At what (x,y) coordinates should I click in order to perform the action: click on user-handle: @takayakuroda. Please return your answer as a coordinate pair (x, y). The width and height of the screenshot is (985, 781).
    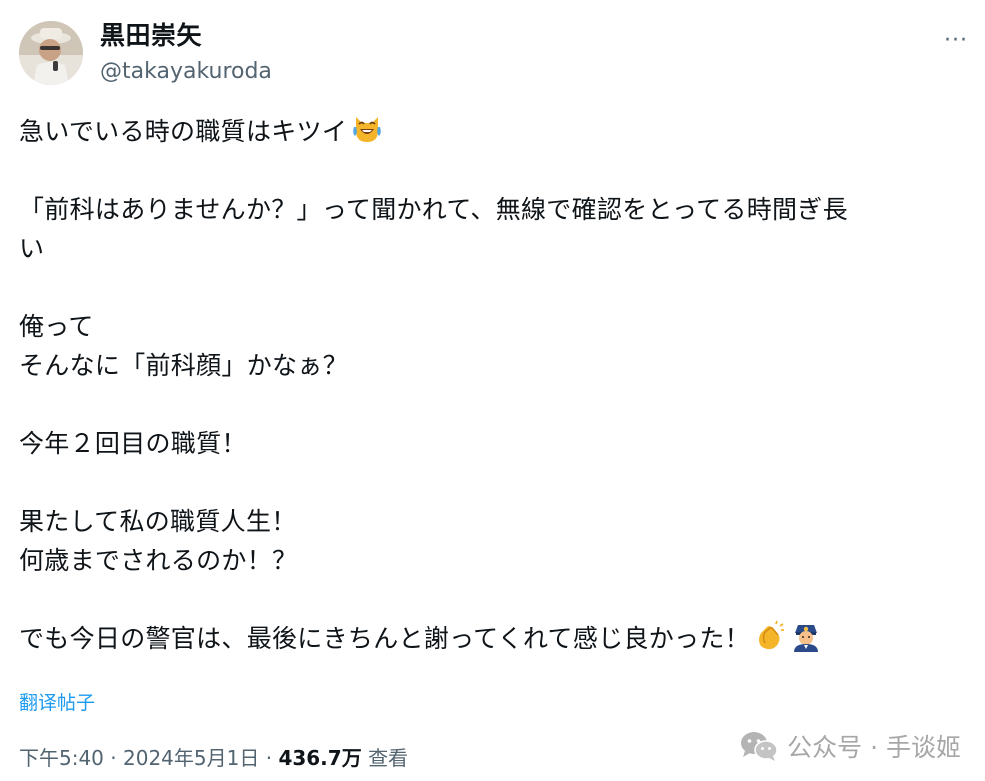
    Looking at the image, I should click on (186, 72).